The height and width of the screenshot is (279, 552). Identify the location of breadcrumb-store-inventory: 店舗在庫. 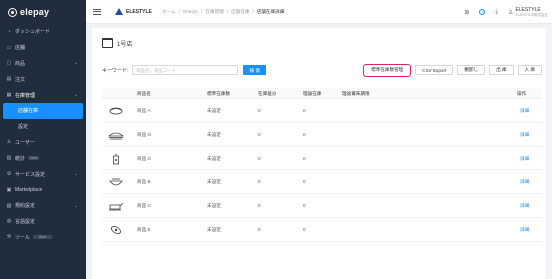
(240, 12).